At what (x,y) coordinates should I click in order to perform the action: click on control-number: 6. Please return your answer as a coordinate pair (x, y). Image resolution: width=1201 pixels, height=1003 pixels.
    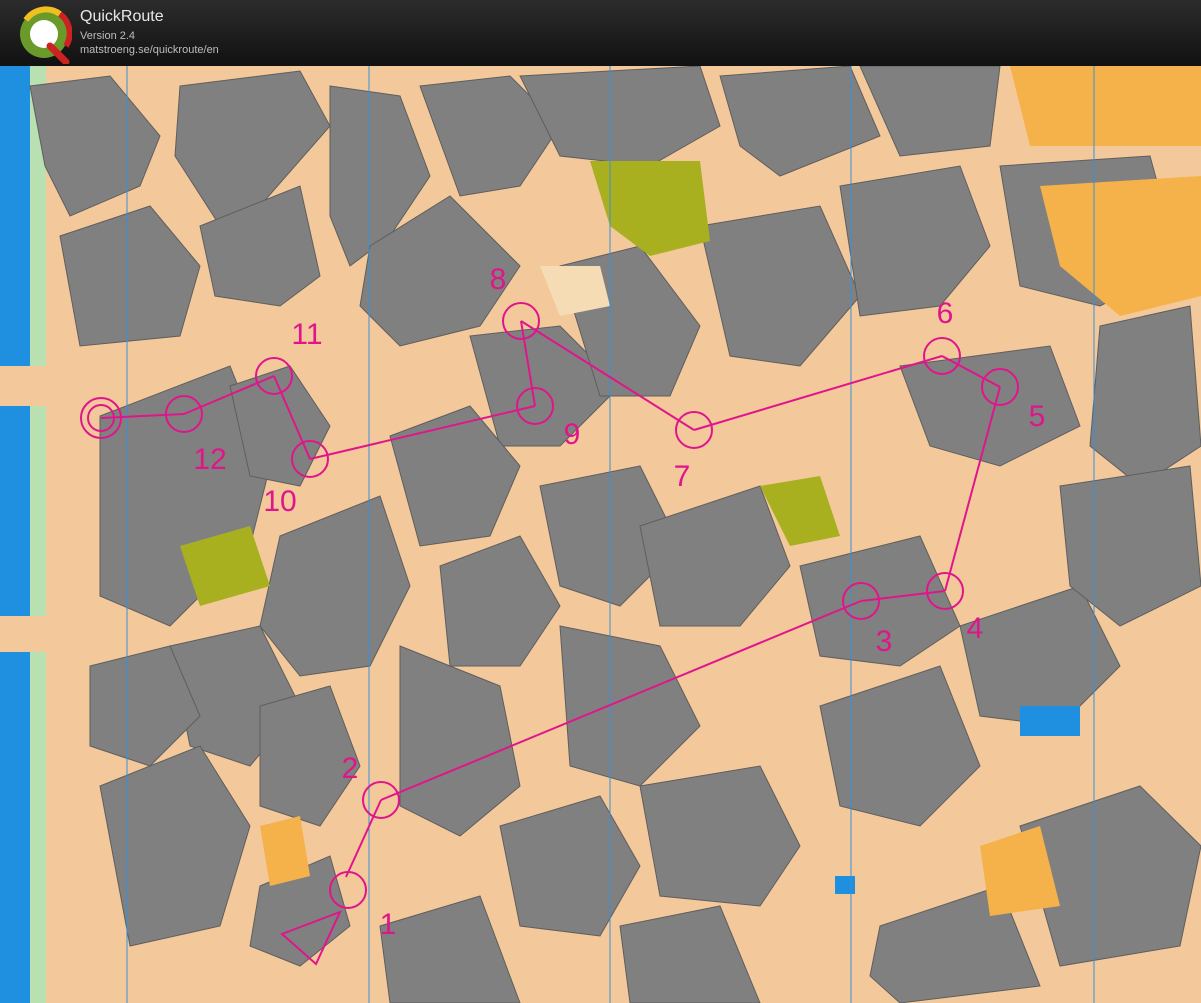
    Looking at the image, I should click on (945, 313).